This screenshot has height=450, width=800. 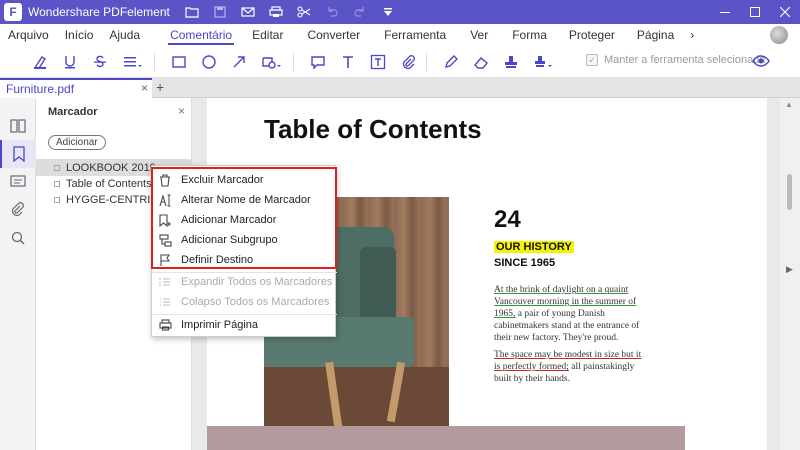 What do you see at coordinates (544, 62) in the screenshot?
I see `signature-dropdown-icon` at bounding box center [544, 62].